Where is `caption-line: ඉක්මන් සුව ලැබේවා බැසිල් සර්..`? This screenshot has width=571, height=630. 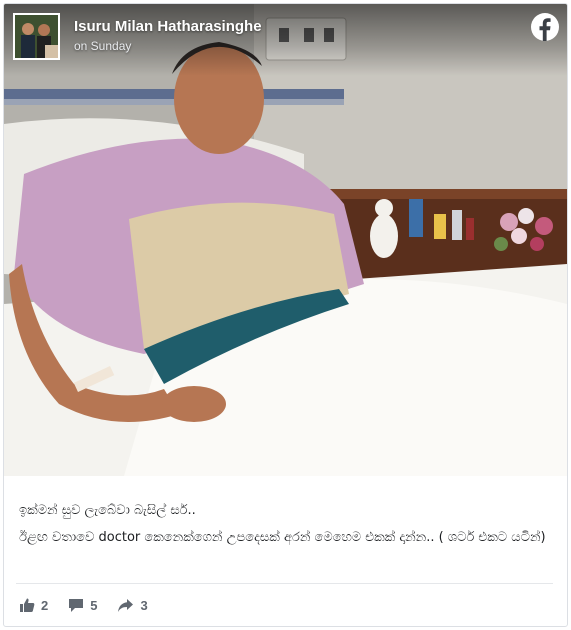 caption-line: ඉක්මන් සුව ලැබේවා බැසිල් සර්.. is located at coordinates (107, 510).